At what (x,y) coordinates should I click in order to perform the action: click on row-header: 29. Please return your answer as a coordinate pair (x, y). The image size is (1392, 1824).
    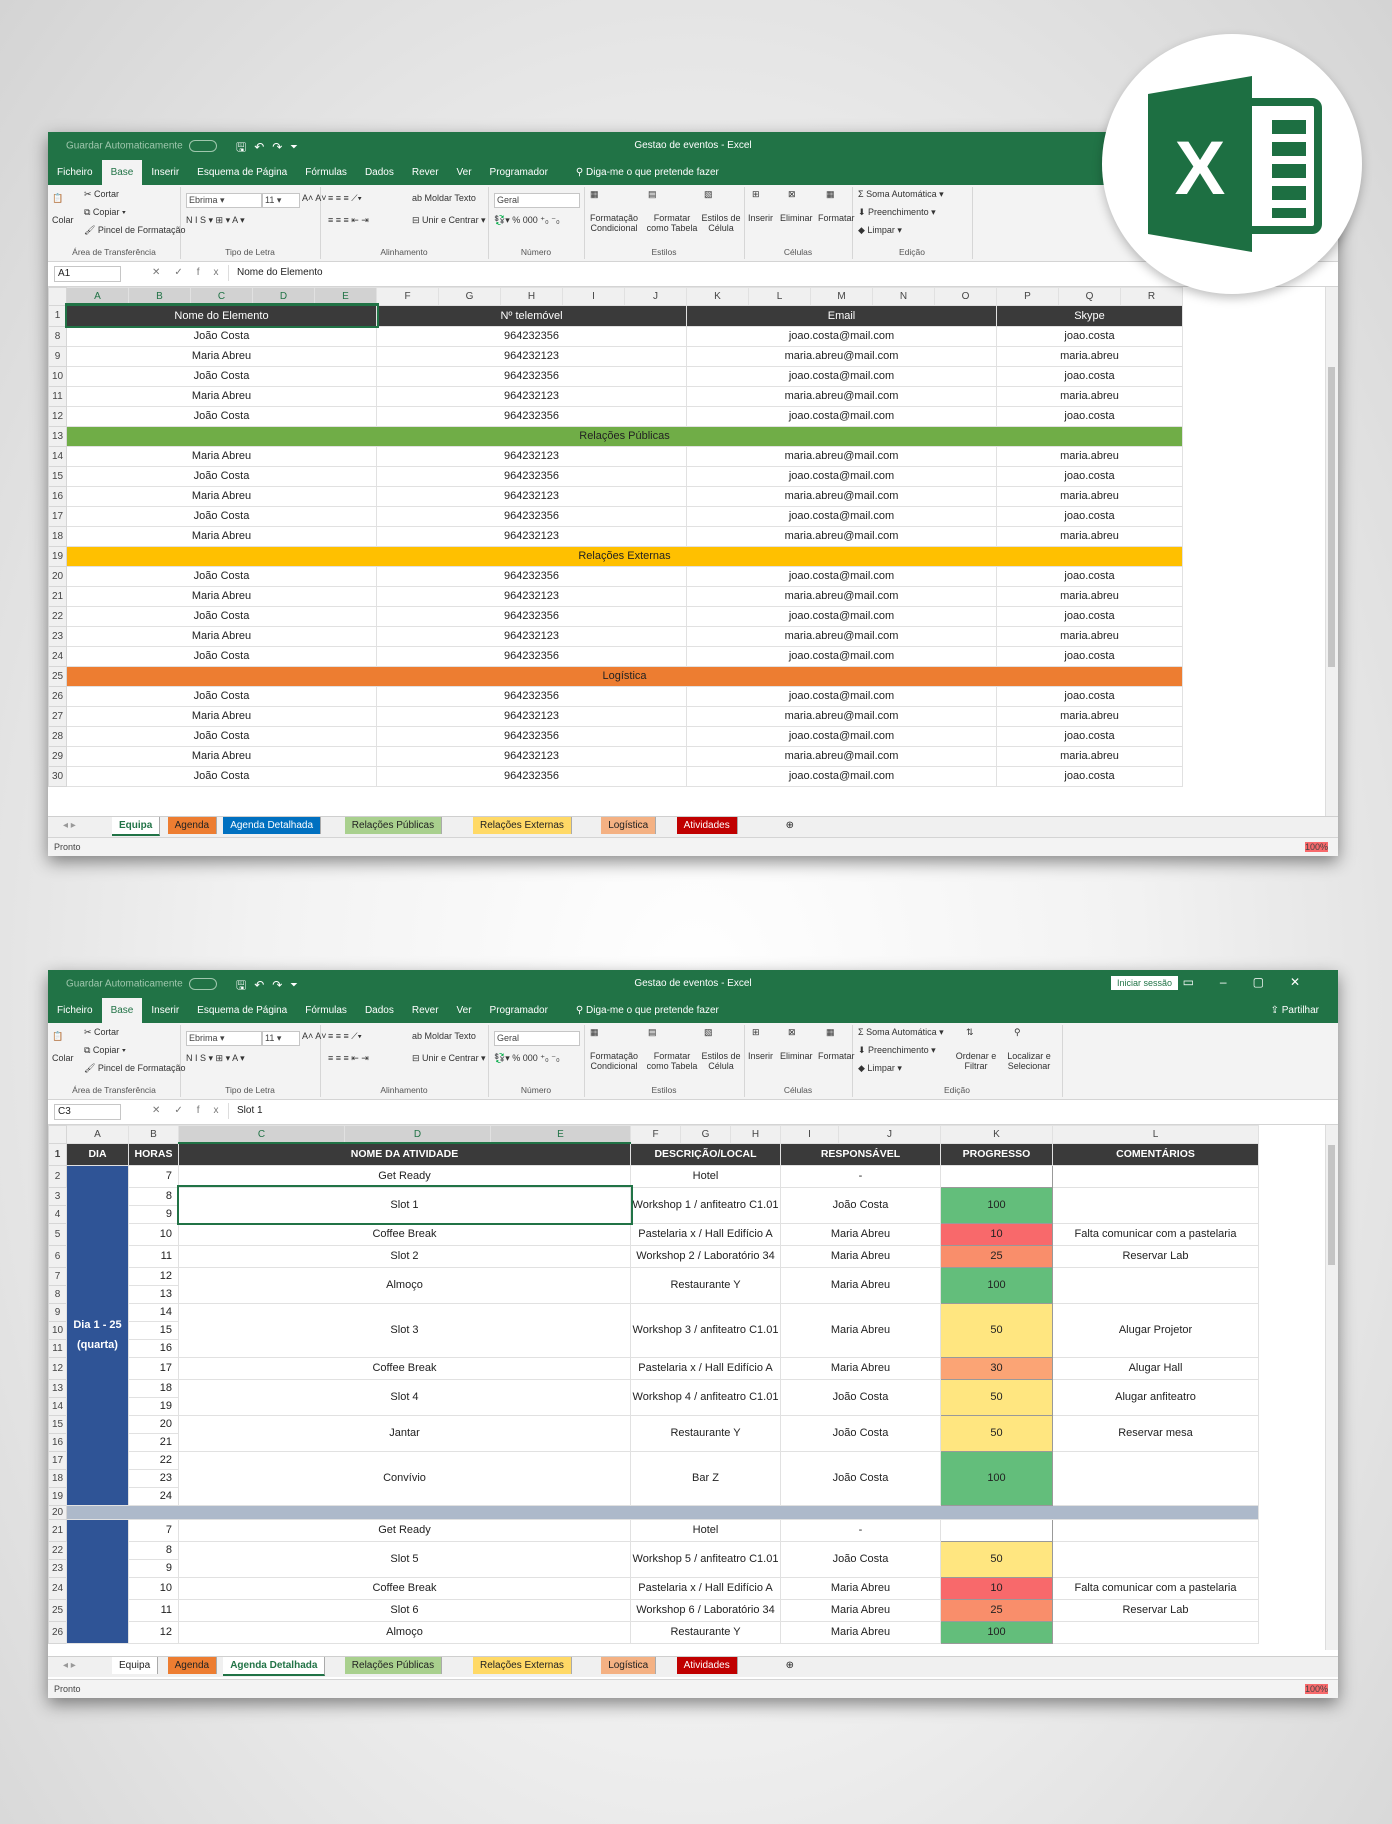
    Looking at the image, I should click on (57, 756).